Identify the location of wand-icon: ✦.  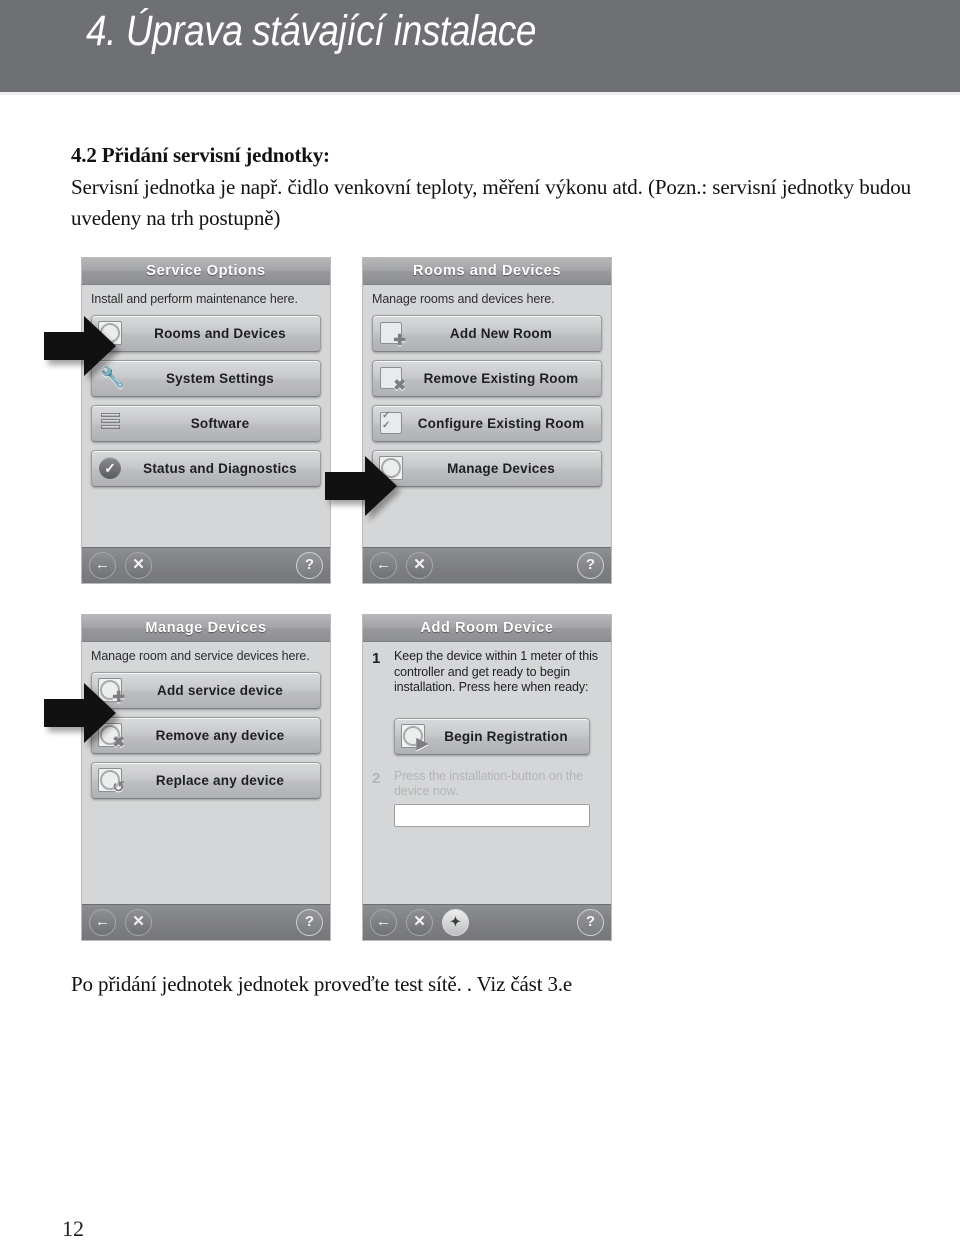
(455, 922).